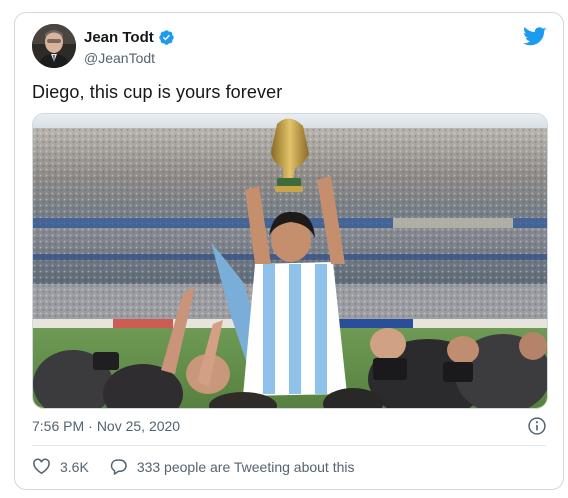 The width and height of the screenshot is (568, 498). I want to click on like-button: 3.6K, so click(60, 466).